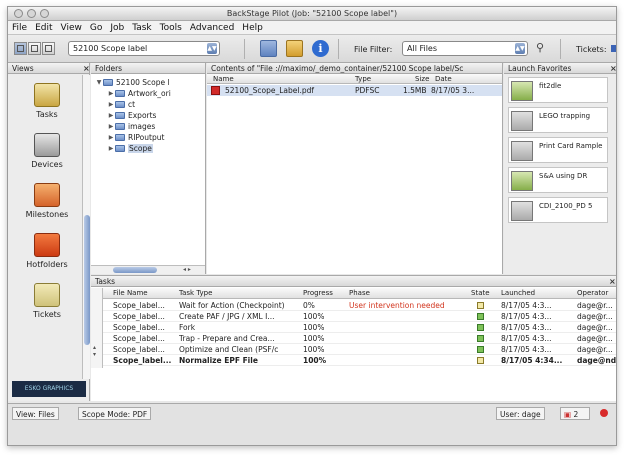 This screenshot has width=626, height=456. What do you see at coordinates (223, 79) in the screenshot?
I see `col-name: Name` at bounding box center [223, 79].